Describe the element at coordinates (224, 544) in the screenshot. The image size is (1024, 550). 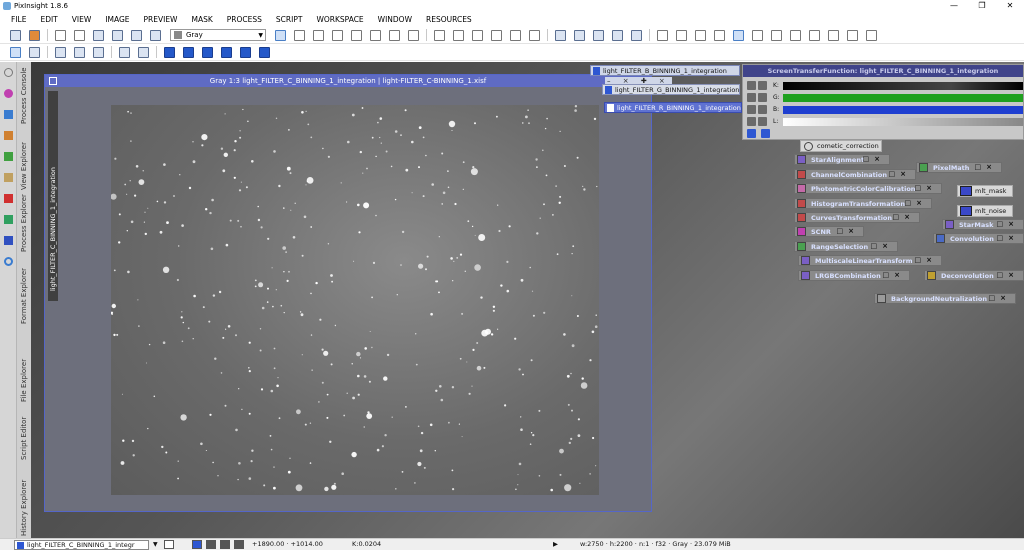
I see `channel-mode-icon` at that location.